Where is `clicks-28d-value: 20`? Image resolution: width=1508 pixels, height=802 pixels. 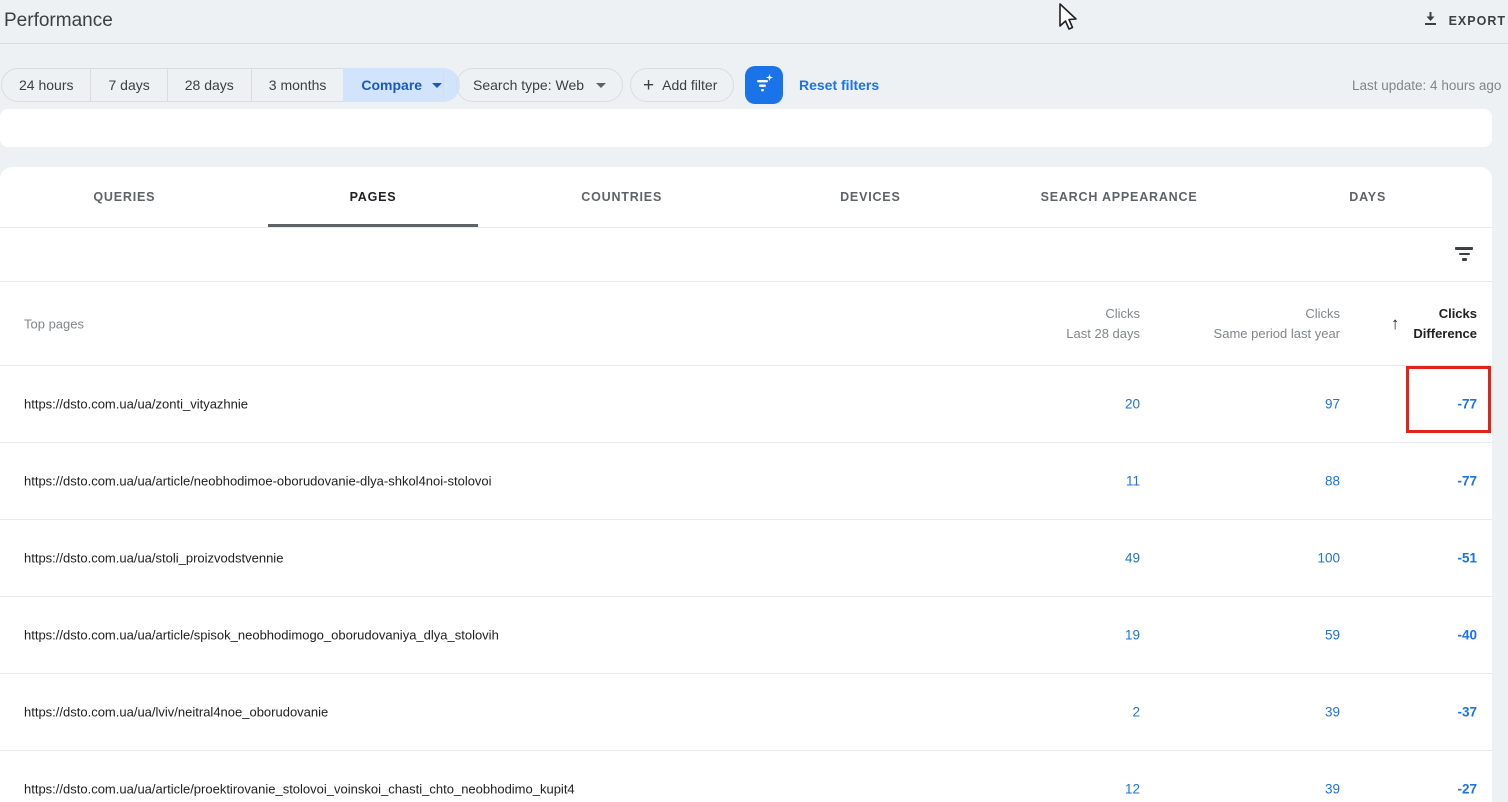
clicks-28d-value: 20 is located at coordinates (1132, 404).